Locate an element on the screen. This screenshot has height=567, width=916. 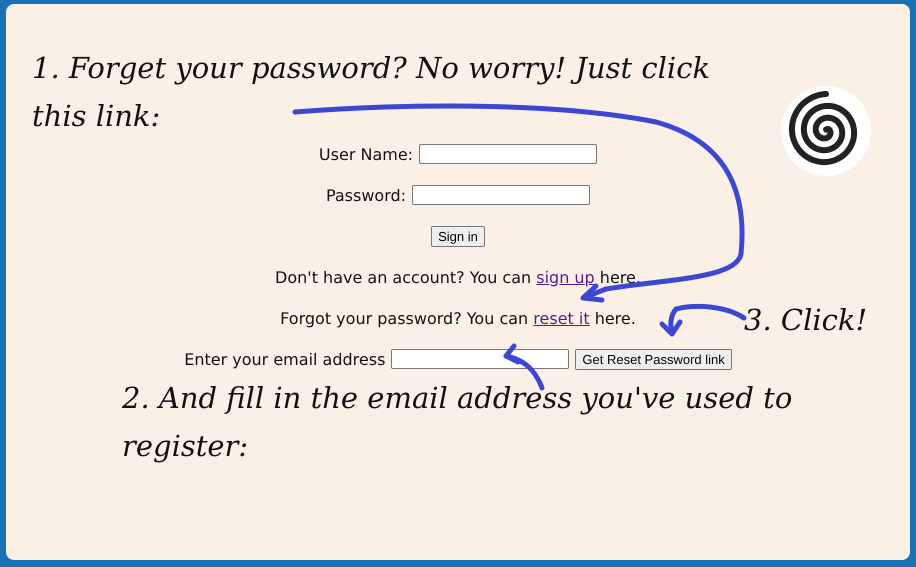
field-label: User Name: is located at coordinates (366, 154).